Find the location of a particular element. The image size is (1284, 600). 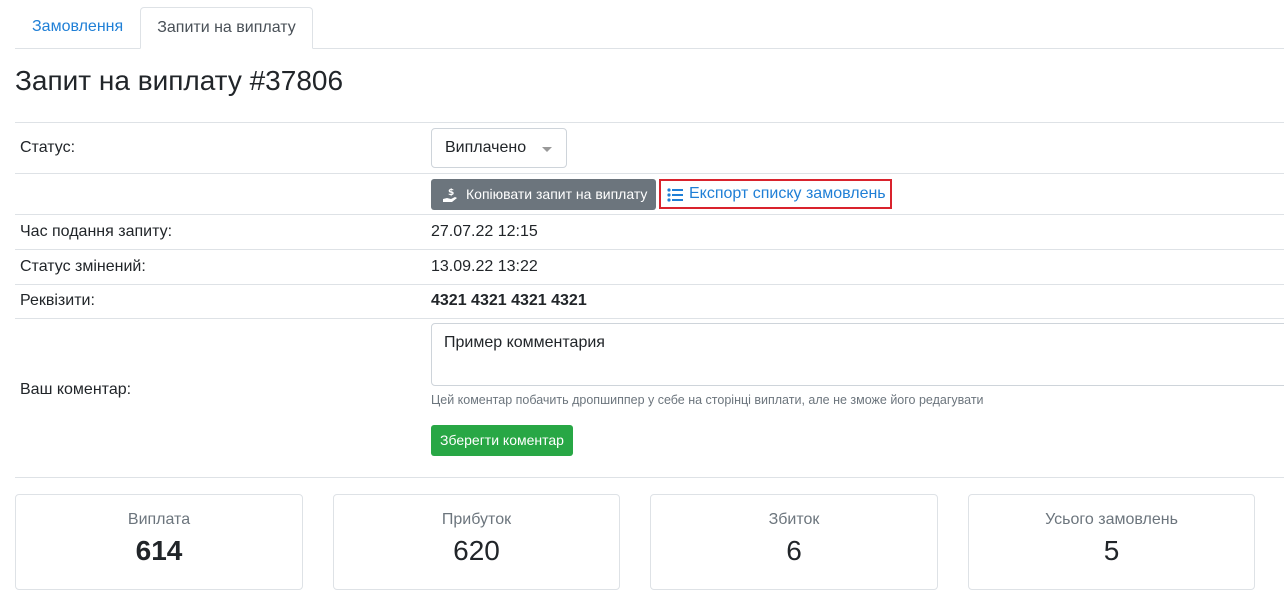

stat-label: Прибуток is located at coordinates (476, 519).